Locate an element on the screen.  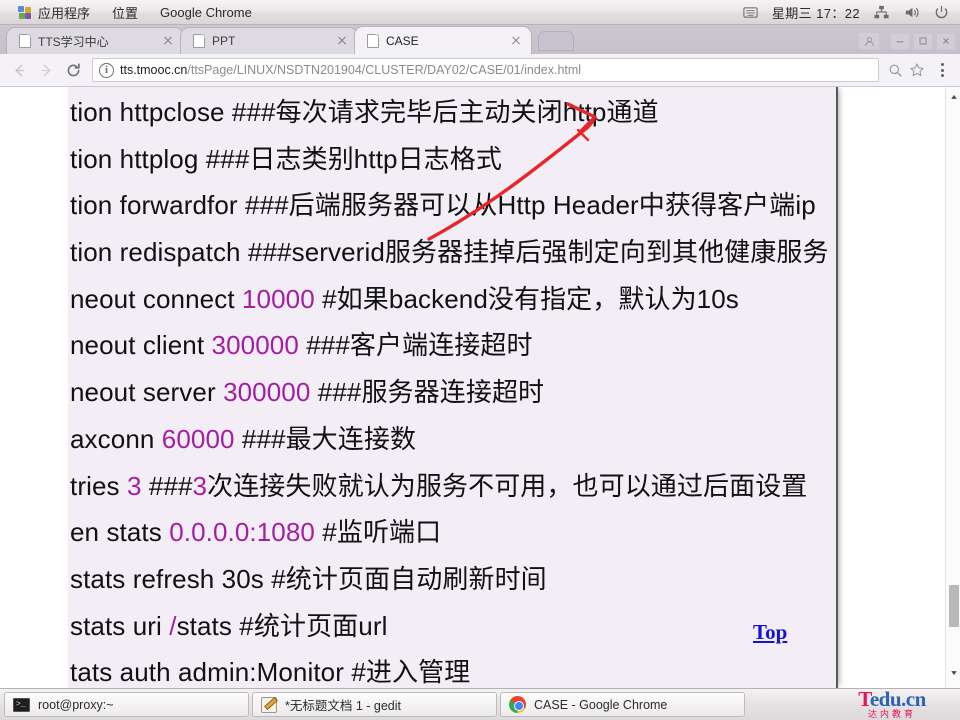
config-text: stats #统计页面url is located at coordinates (282, 625).